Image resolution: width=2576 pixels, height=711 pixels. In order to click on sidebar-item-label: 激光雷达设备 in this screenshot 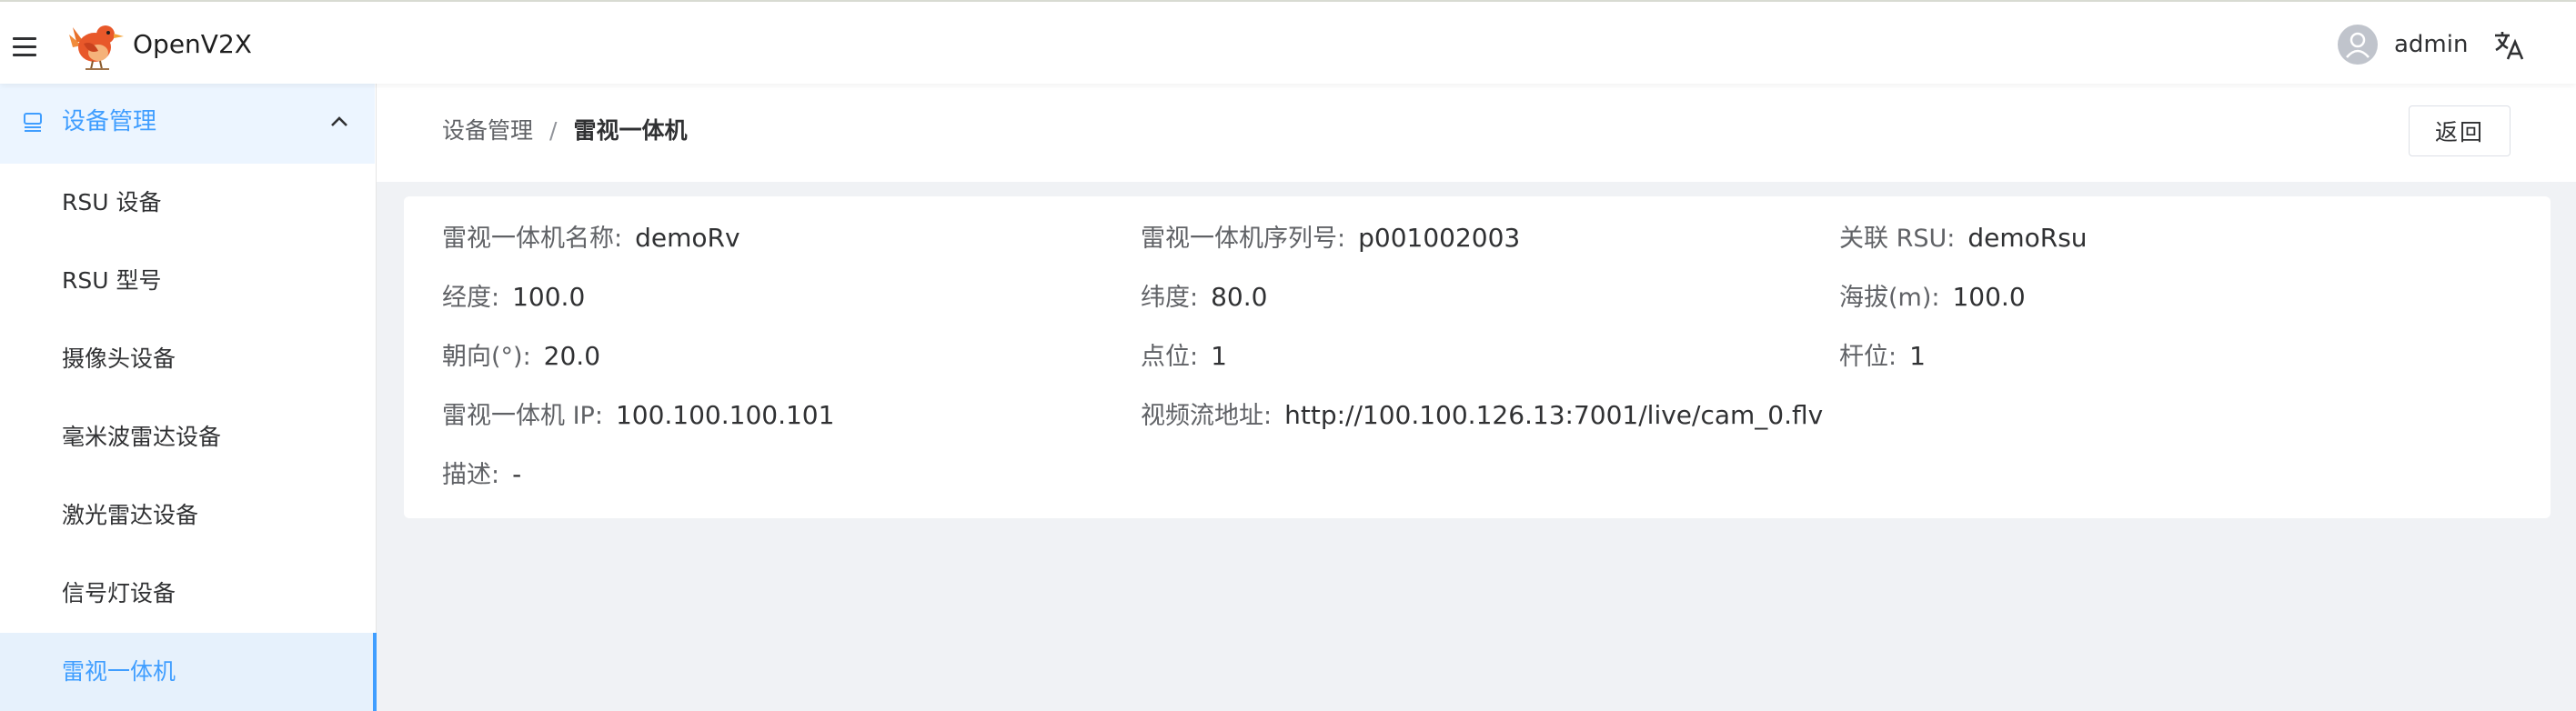, I will do `click(130, 515)`.